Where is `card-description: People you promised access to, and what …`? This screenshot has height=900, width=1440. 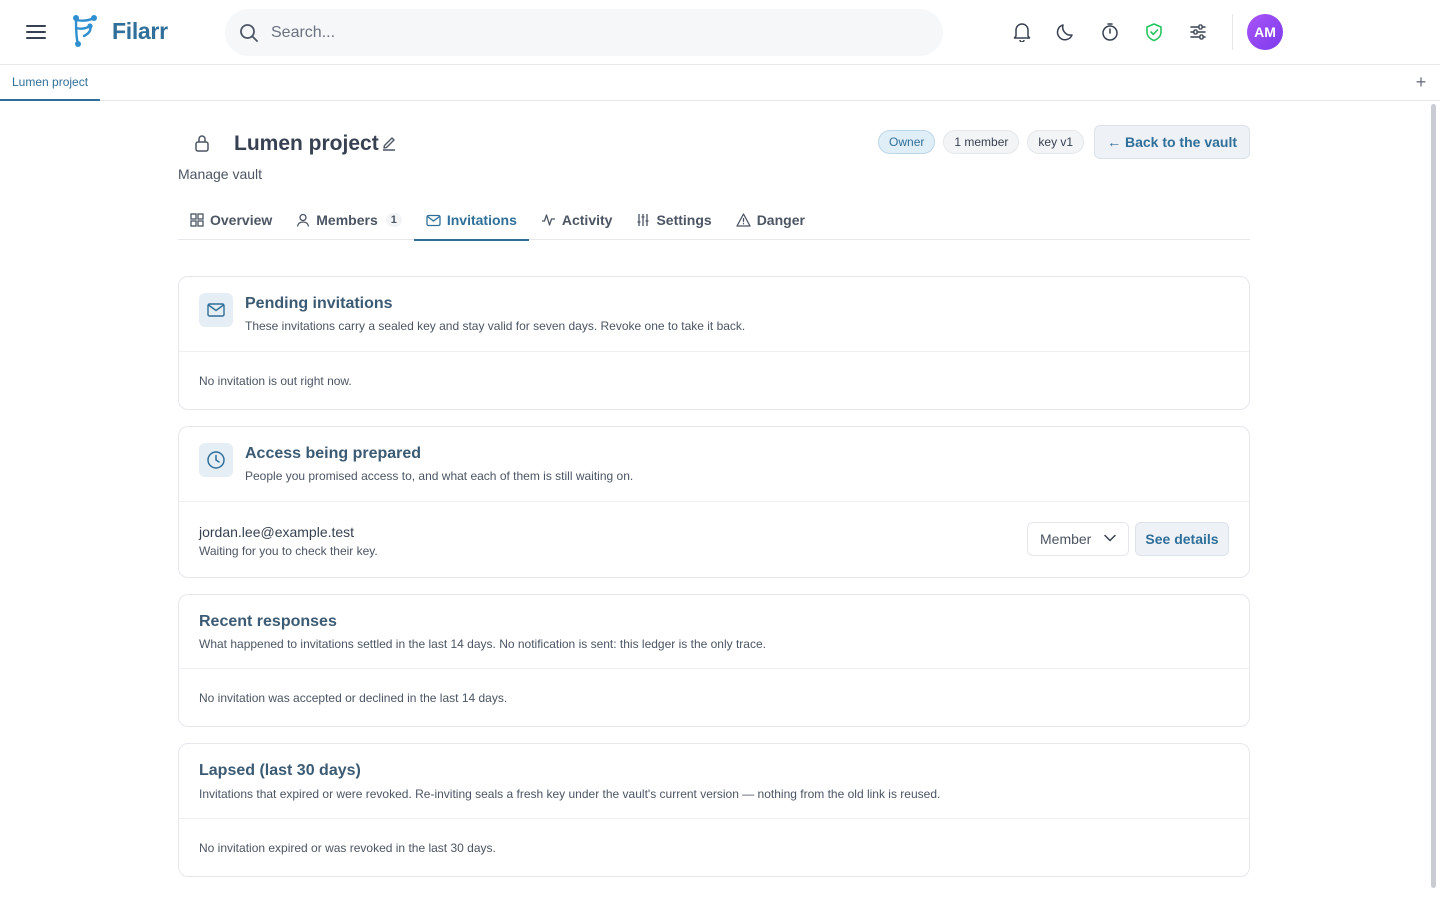
card-description: People you promised access to, and what … is located at coordinates (439, 476).